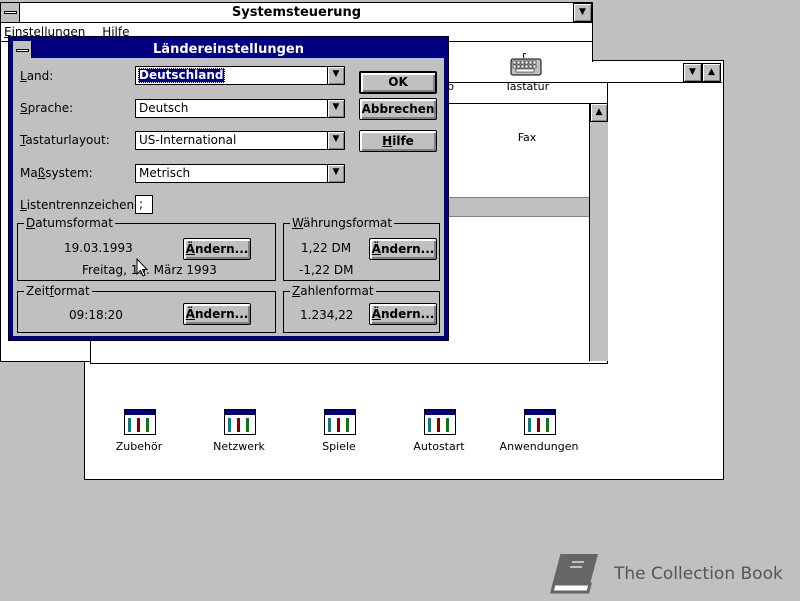  I want to click on help-button: Hilfe, so click(398, 141).